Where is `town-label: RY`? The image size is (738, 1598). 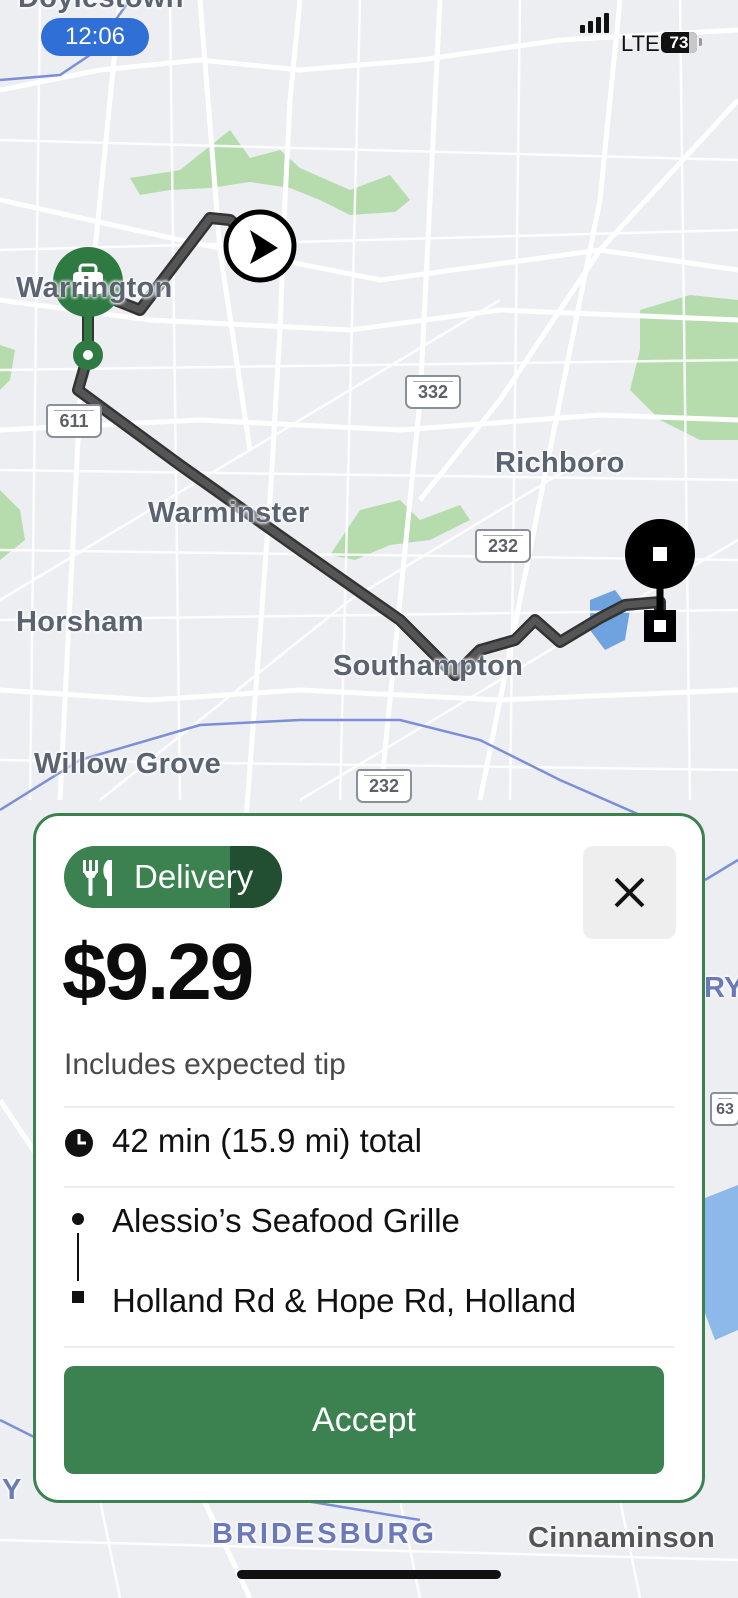 town-label: RY is located at coordinates (721, 988).